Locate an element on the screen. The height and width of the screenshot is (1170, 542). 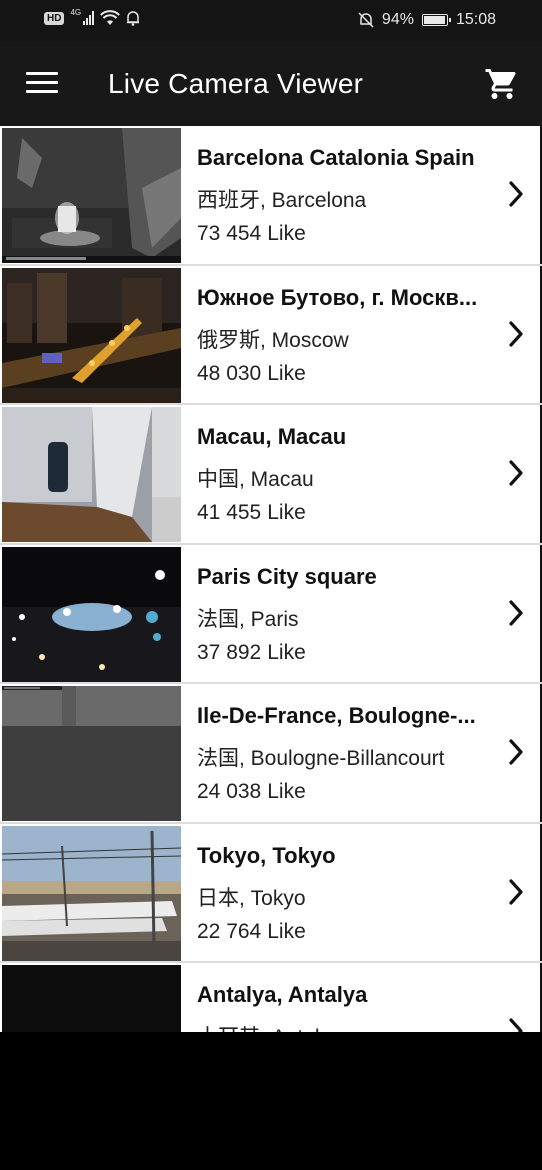
camera-title: Paris City square is located at coordinates (287, 576).